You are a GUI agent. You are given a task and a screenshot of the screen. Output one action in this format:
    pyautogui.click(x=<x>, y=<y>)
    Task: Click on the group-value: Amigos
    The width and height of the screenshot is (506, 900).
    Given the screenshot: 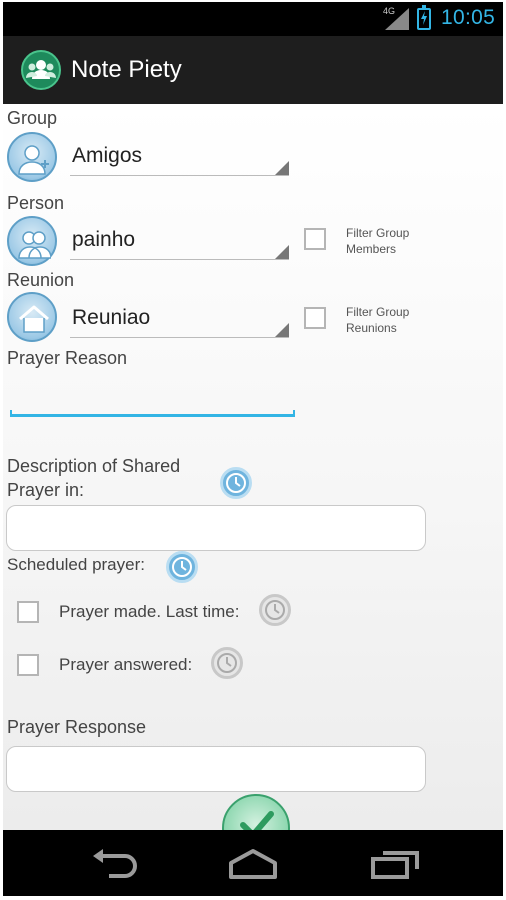 What is the action you would take?
    pyautogui.click(x=107, y=155)
    